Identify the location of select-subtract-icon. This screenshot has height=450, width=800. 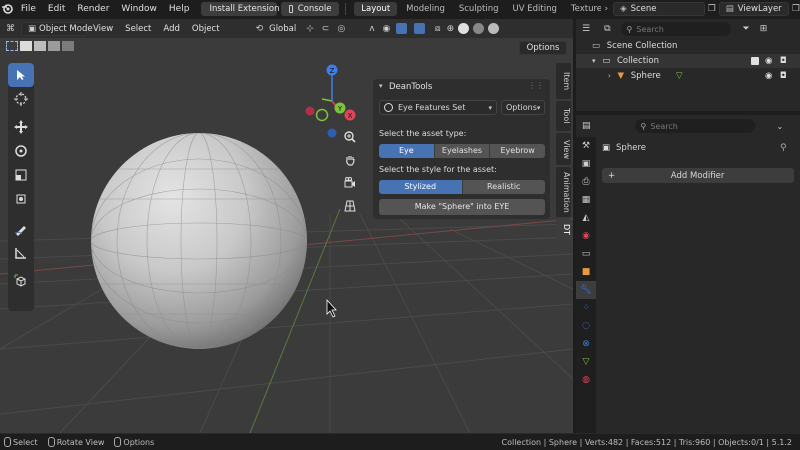
(54, 46).